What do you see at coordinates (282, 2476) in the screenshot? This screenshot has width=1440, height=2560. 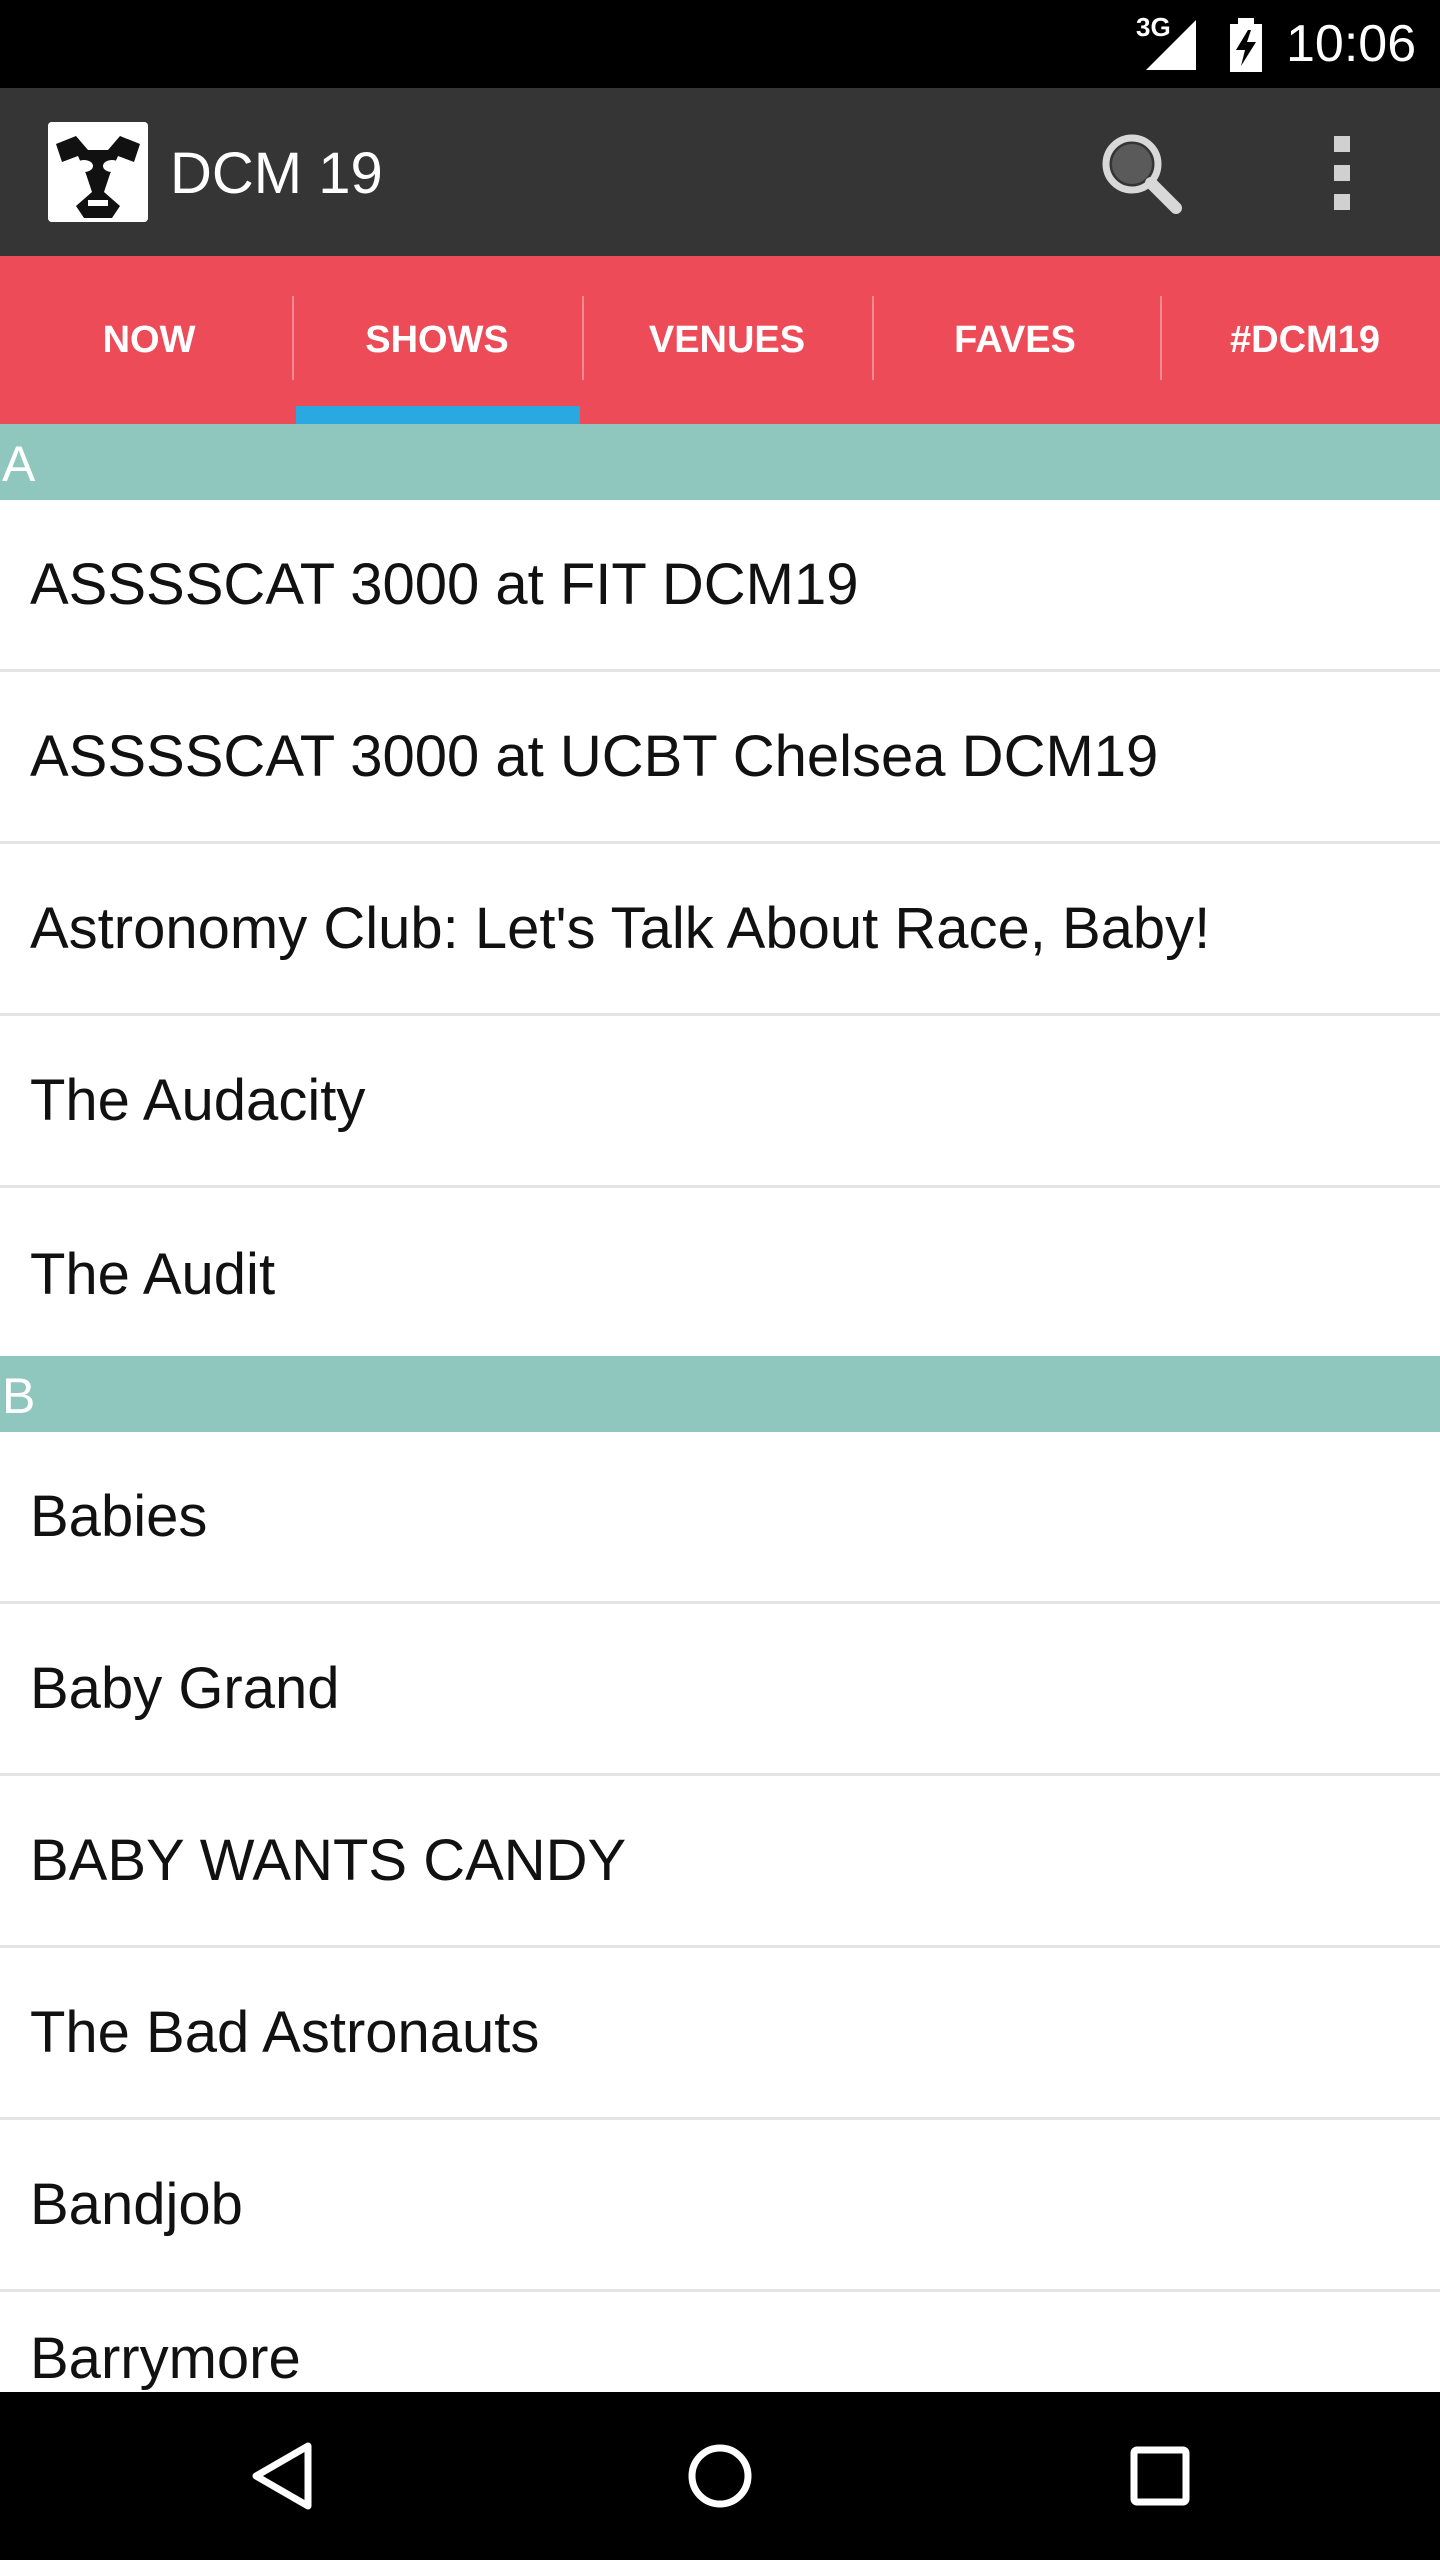 I see `back-icon` at bounding box center [282, 2476].